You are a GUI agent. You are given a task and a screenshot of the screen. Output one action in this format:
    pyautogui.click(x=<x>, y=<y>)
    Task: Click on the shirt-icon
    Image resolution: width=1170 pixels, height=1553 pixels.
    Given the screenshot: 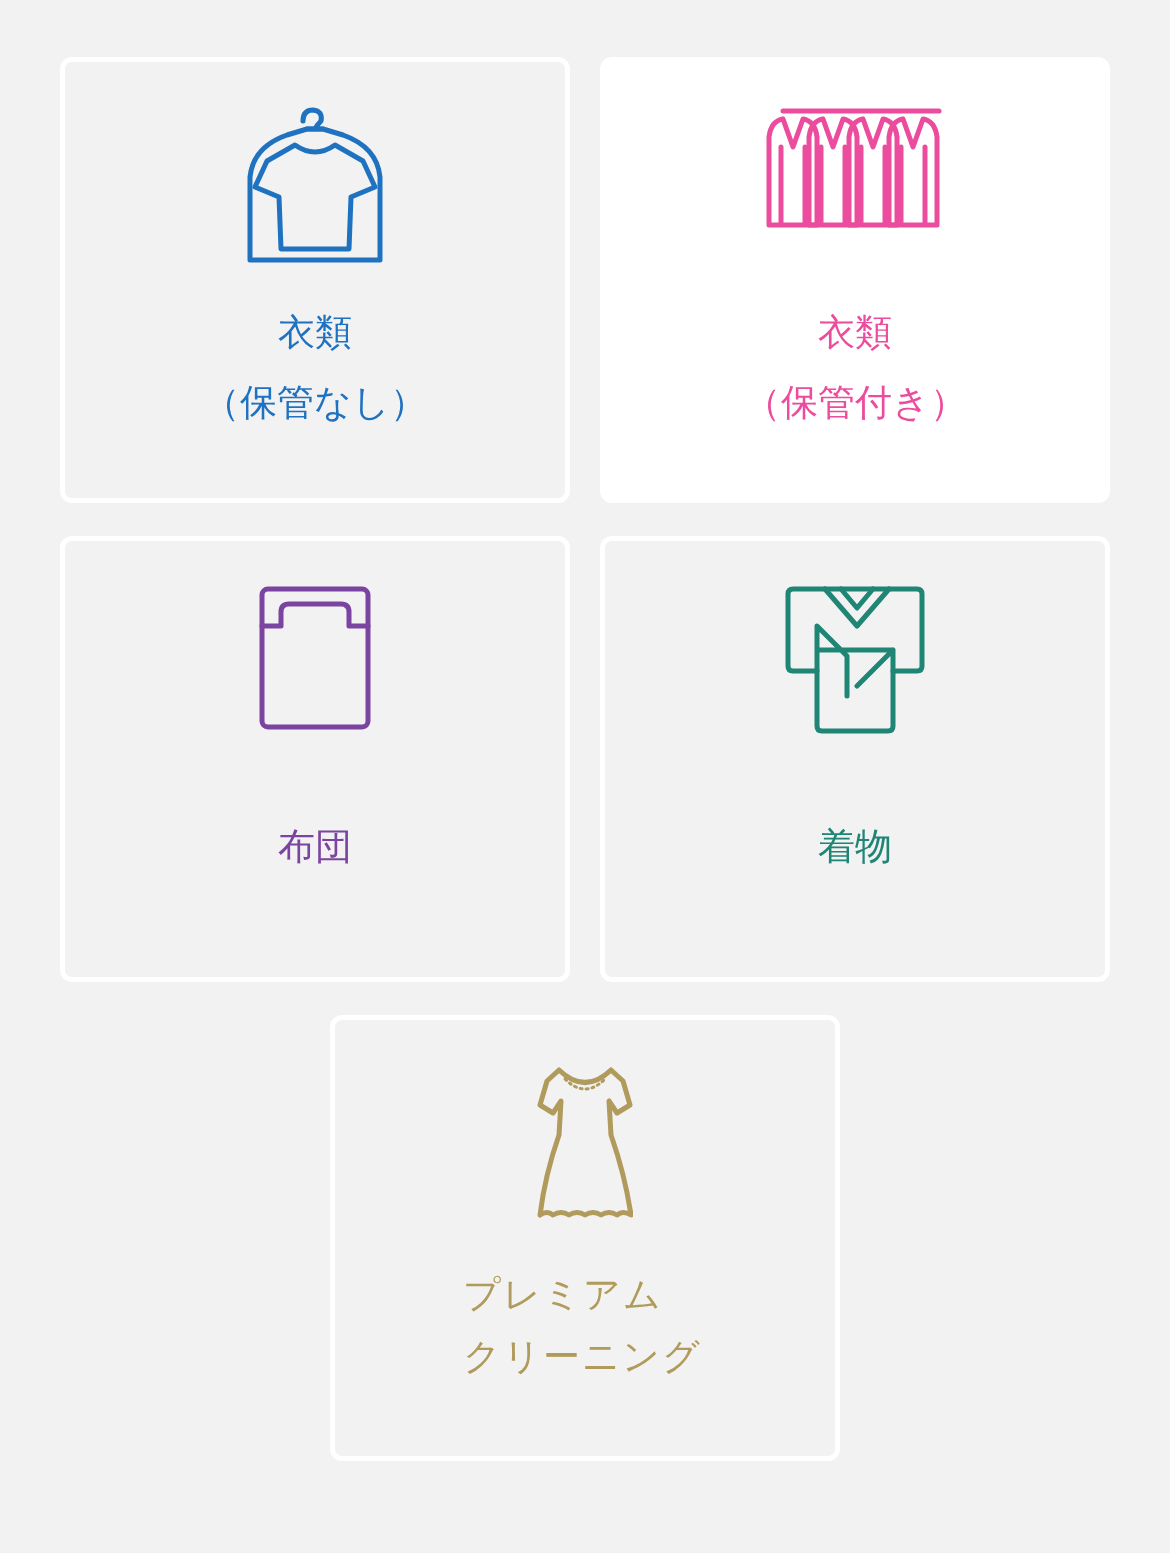 What is the action you would take?
    pyautogui.click(x=315, y=185)
    